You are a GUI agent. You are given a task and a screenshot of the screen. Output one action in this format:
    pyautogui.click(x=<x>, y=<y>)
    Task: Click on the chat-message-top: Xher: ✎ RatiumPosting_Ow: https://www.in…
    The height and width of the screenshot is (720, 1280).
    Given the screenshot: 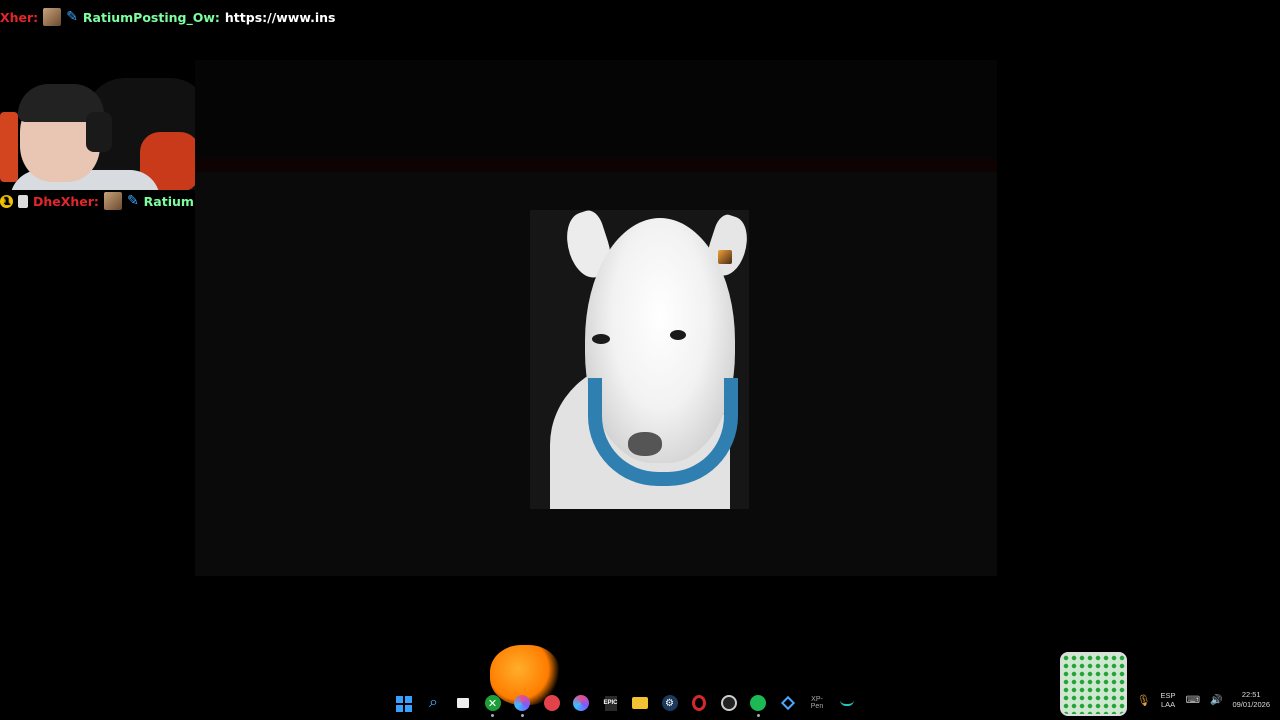 What is the action you would take?
    pyautogui.click(x=167, y=17)
    